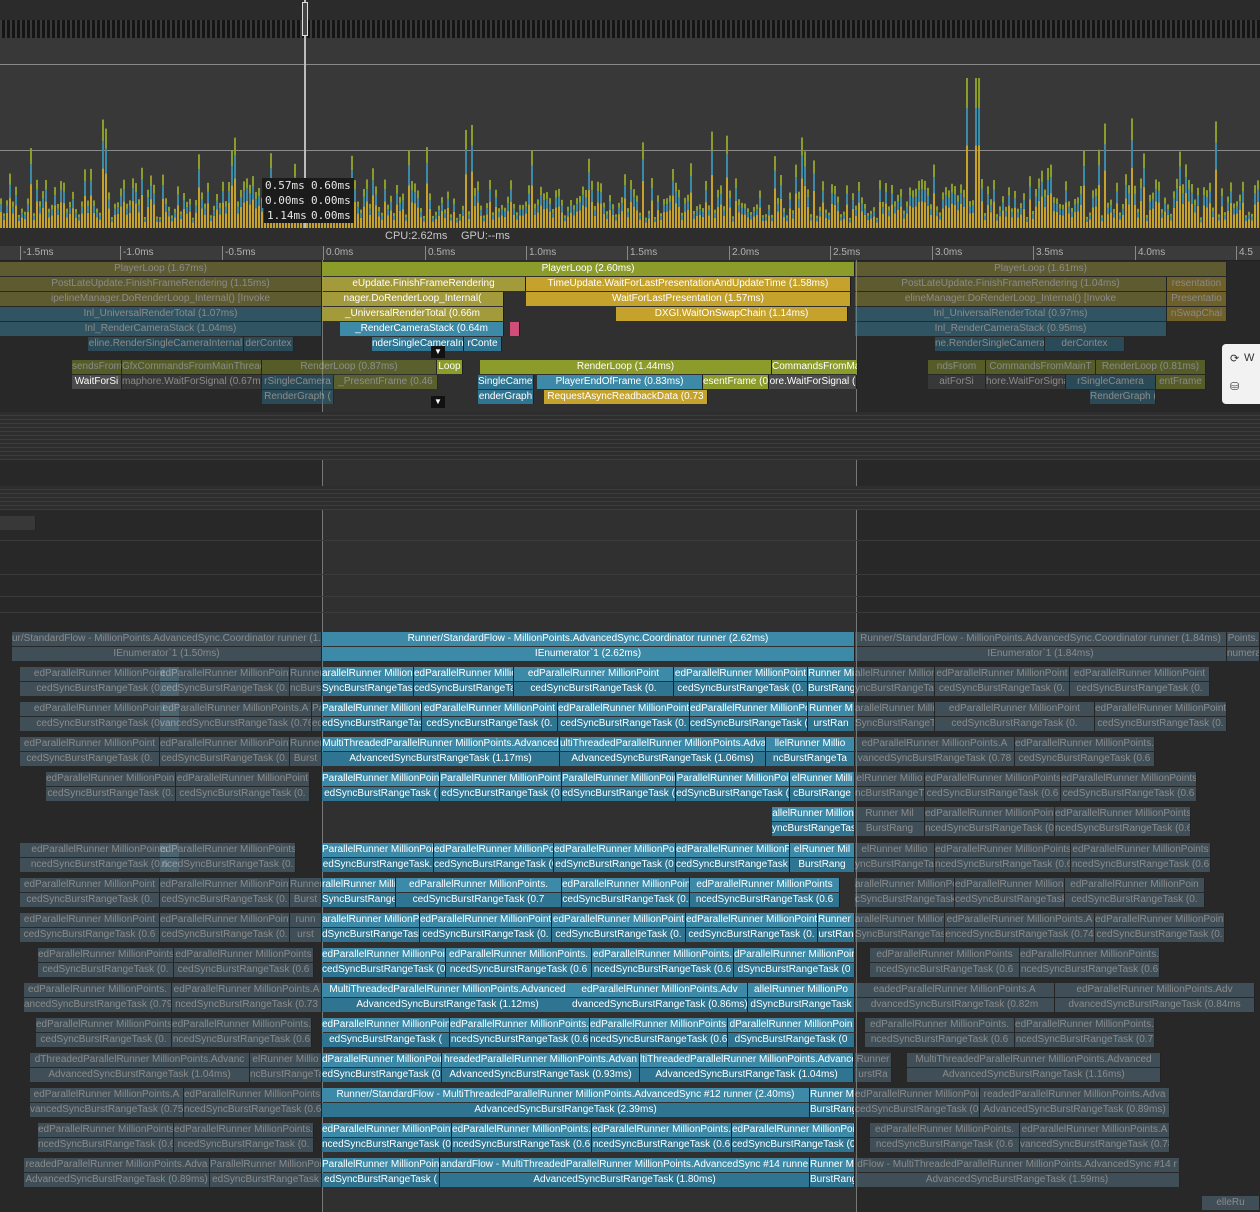 The image size is (1260, 1212). Describe the element at coordinates (1075, 1110) in the screenshot. I see `burst-range-task-block: AdvancedSyncBurstRangeTask (0.89ms)` at that location.